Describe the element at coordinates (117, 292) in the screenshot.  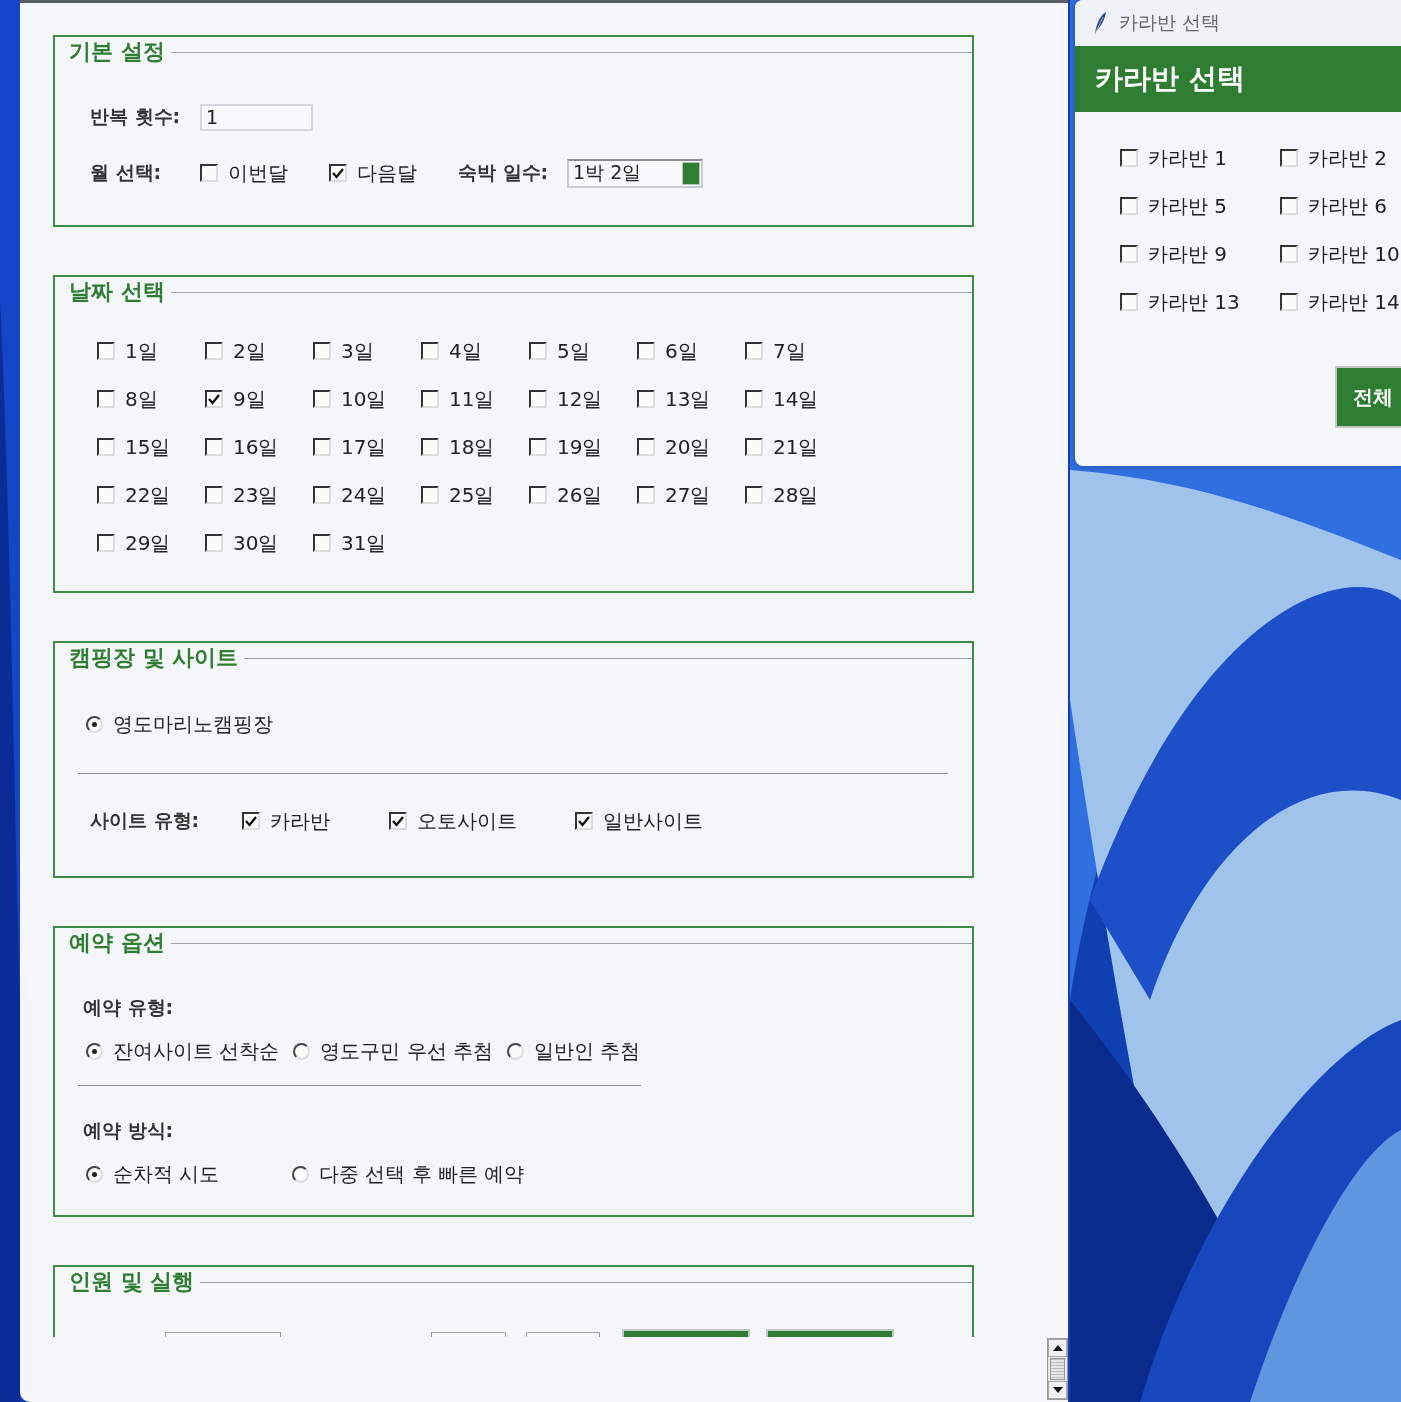
I see `group-title: 날짜 선택` at that location.